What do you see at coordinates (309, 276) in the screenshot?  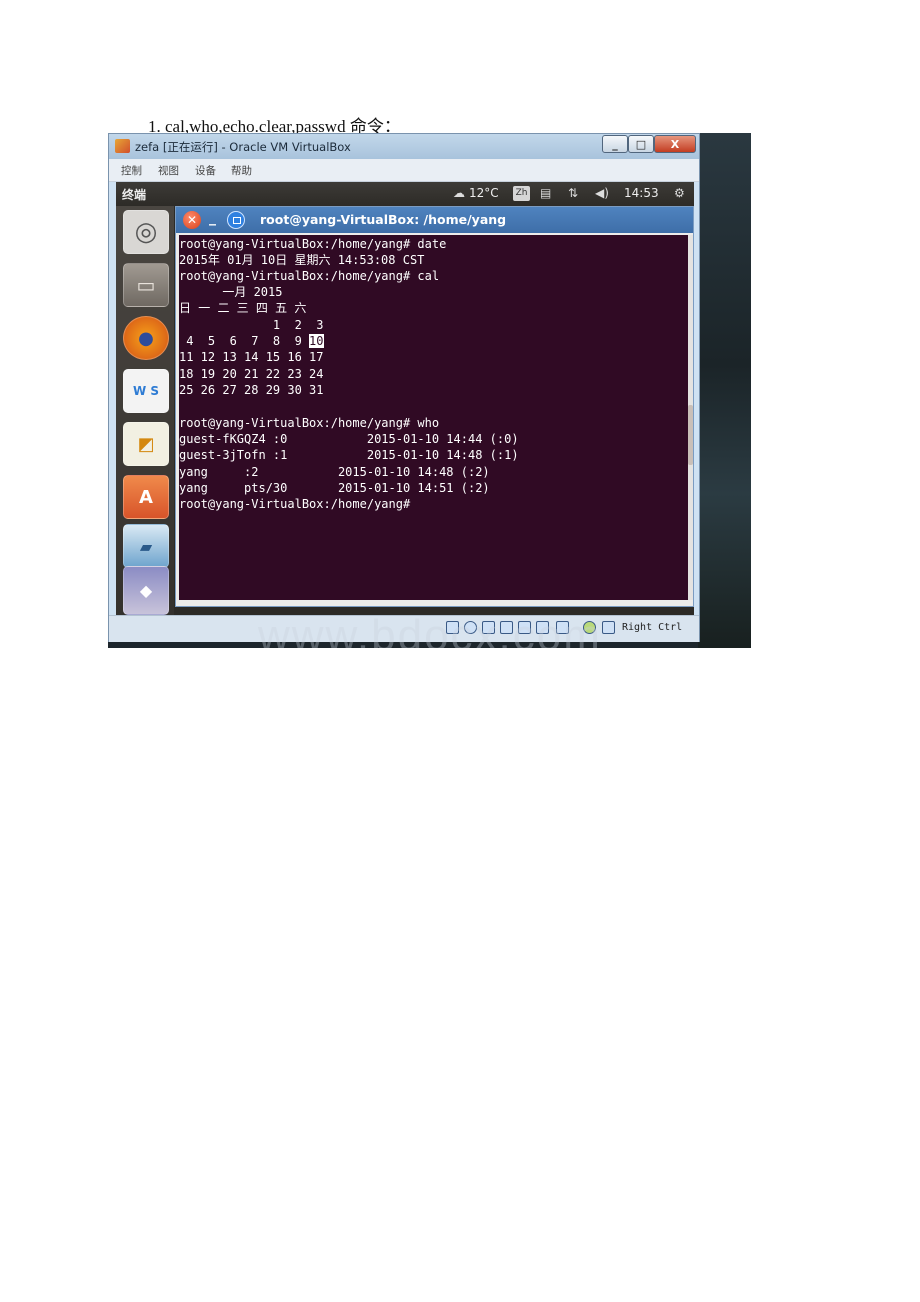 I see `terminal-line: root@yang-VirtualBox:/home/yang# cal` at bounding box center [309, 276].